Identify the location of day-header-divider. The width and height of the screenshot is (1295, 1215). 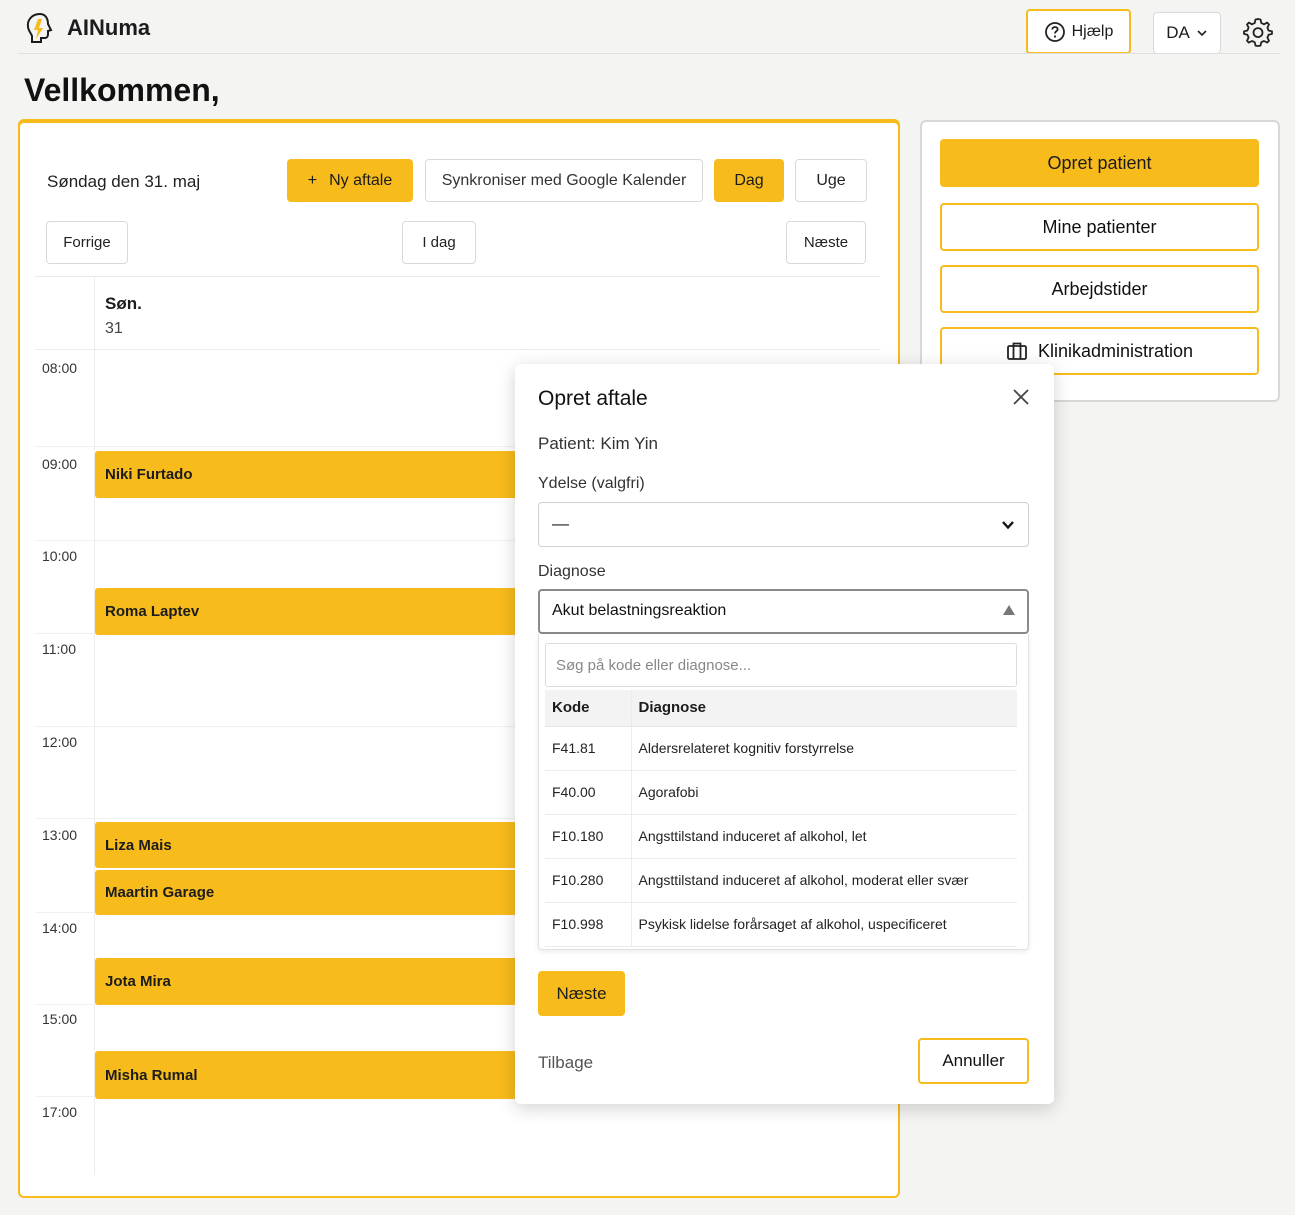
(457, 349).